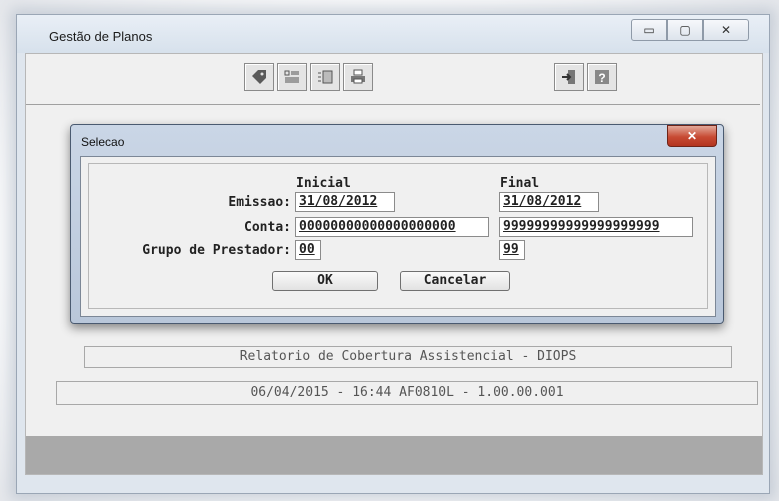  I want to click on emissao-final-field: 31/08/2012, so click(549, 202).